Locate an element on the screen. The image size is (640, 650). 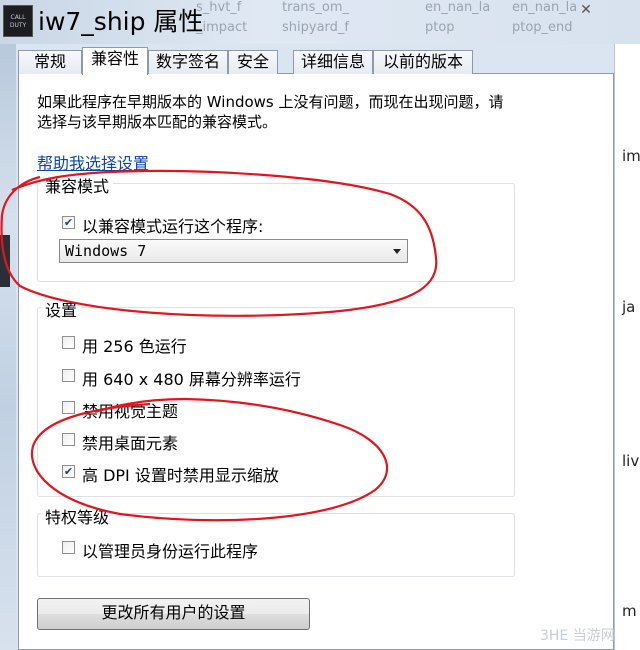
change-all-users-button: 更改所有用户的设置 is located at coordinates (173, 614).